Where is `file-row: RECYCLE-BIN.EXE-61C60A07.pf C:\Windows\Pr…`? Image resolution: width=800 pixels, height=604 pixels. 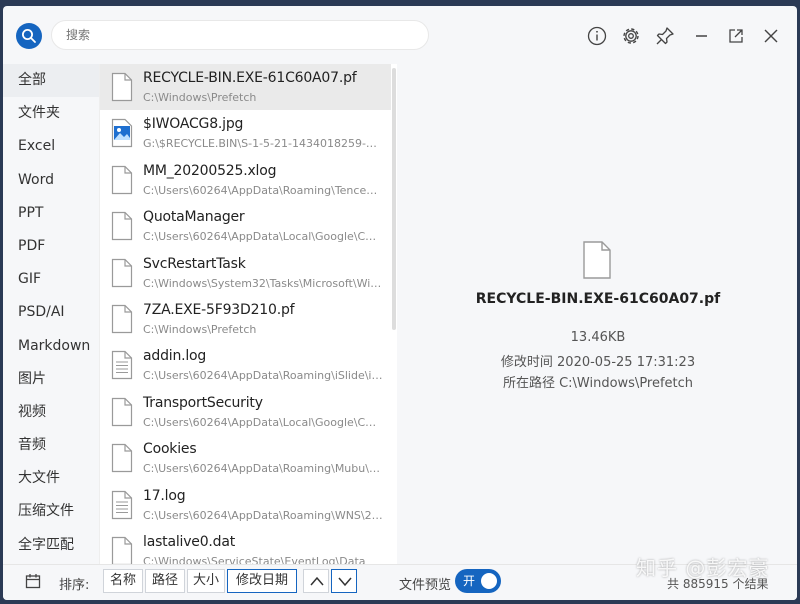 file-row: RECYCLE-BIN.EXE-61C60A07.pf C:\Windows\Pr… is located at coordinates (246, 87).